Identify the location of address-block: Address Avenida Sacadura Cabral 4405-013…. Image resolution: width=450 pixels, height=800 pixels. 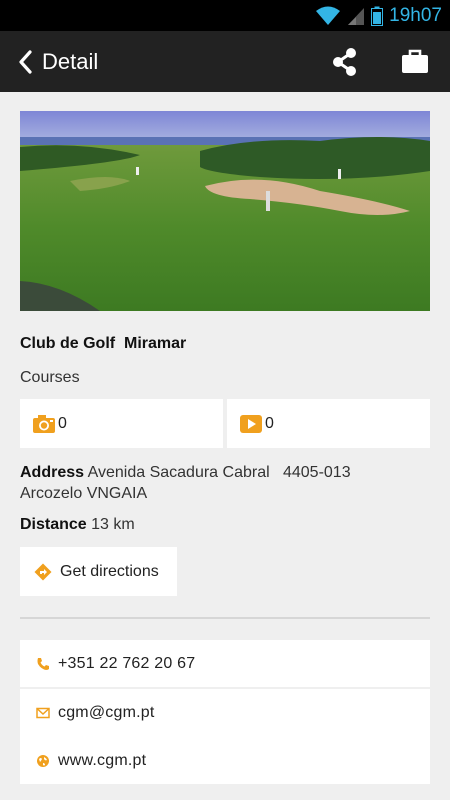
(220, 483).